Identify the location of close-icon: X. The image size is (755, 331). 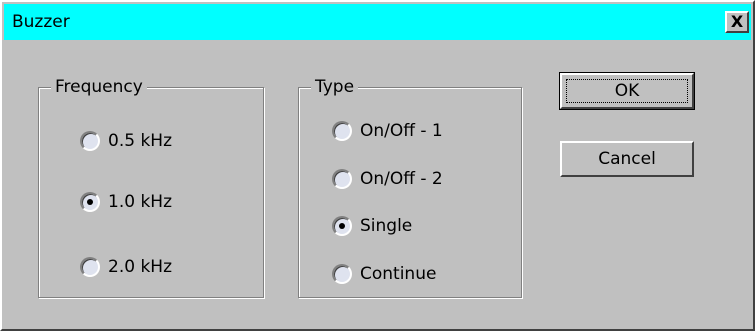
(737, 21).